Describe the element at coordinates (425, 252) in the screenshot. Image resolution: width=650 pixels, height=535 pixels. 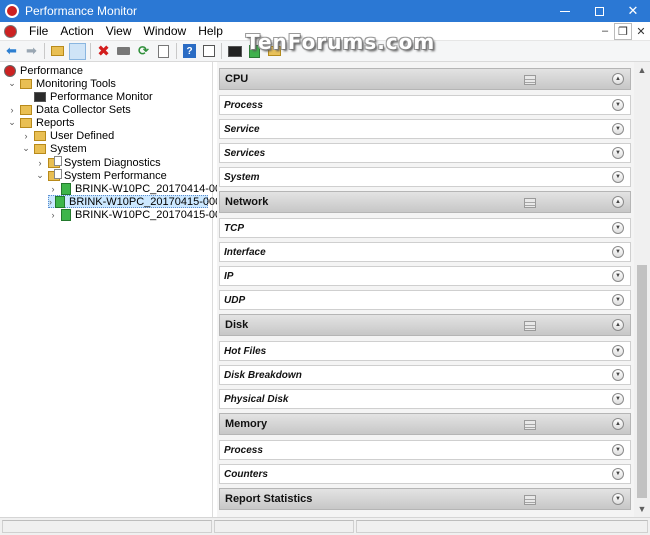
I see `report-subsection-interface: Interface ▼` at that location.